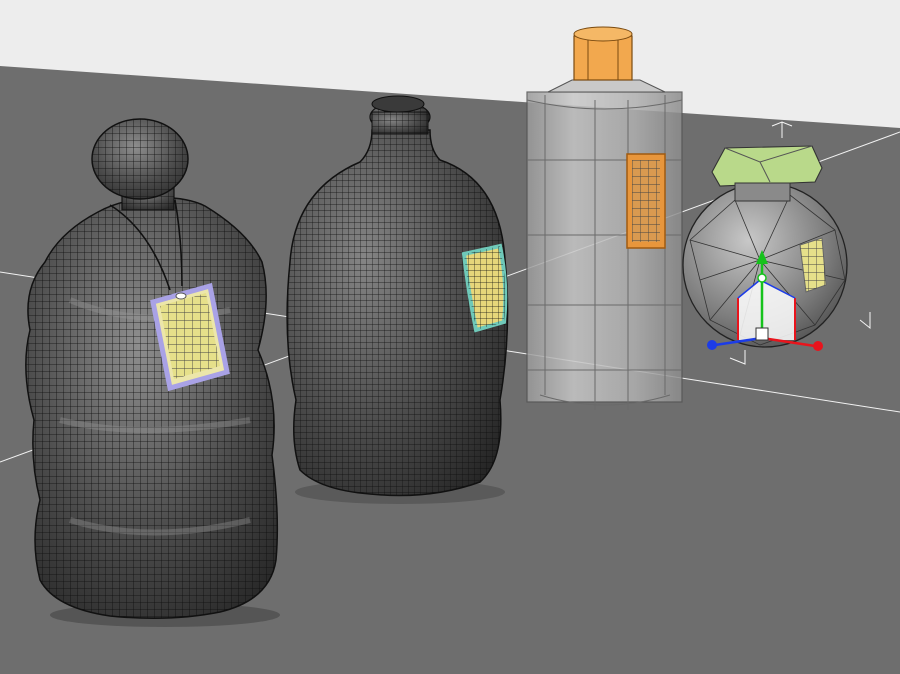  Describe the element at coordinates (762, 334) in the screenshot. I see `gizmo-center` at that location.